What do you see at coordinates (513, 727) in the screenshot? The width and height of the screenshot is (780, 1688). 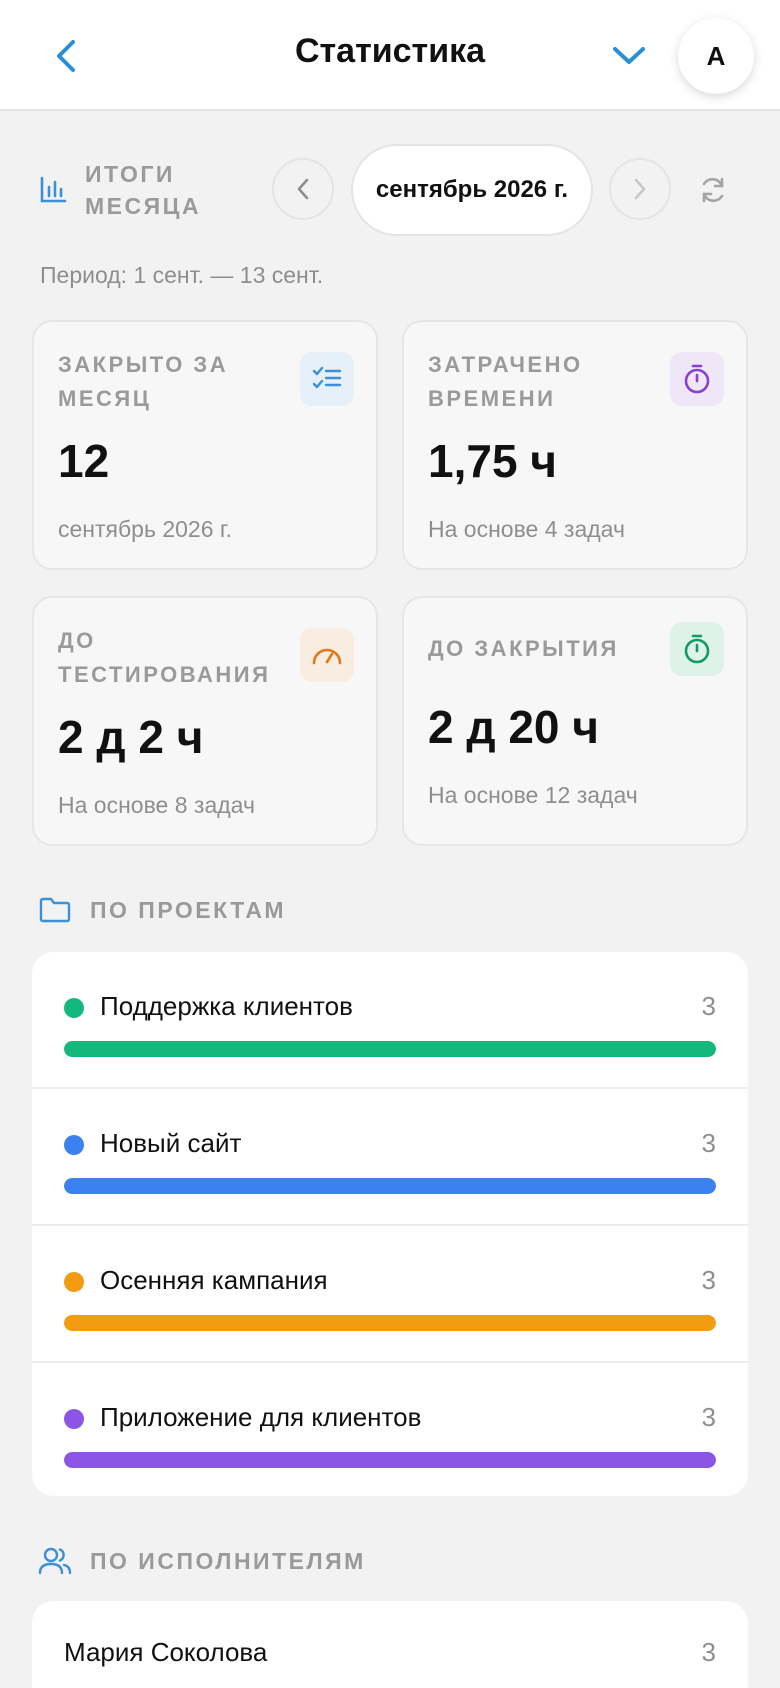 I see `stat-card-value: 2 д 20 ч` at bounding box center [513, 727].